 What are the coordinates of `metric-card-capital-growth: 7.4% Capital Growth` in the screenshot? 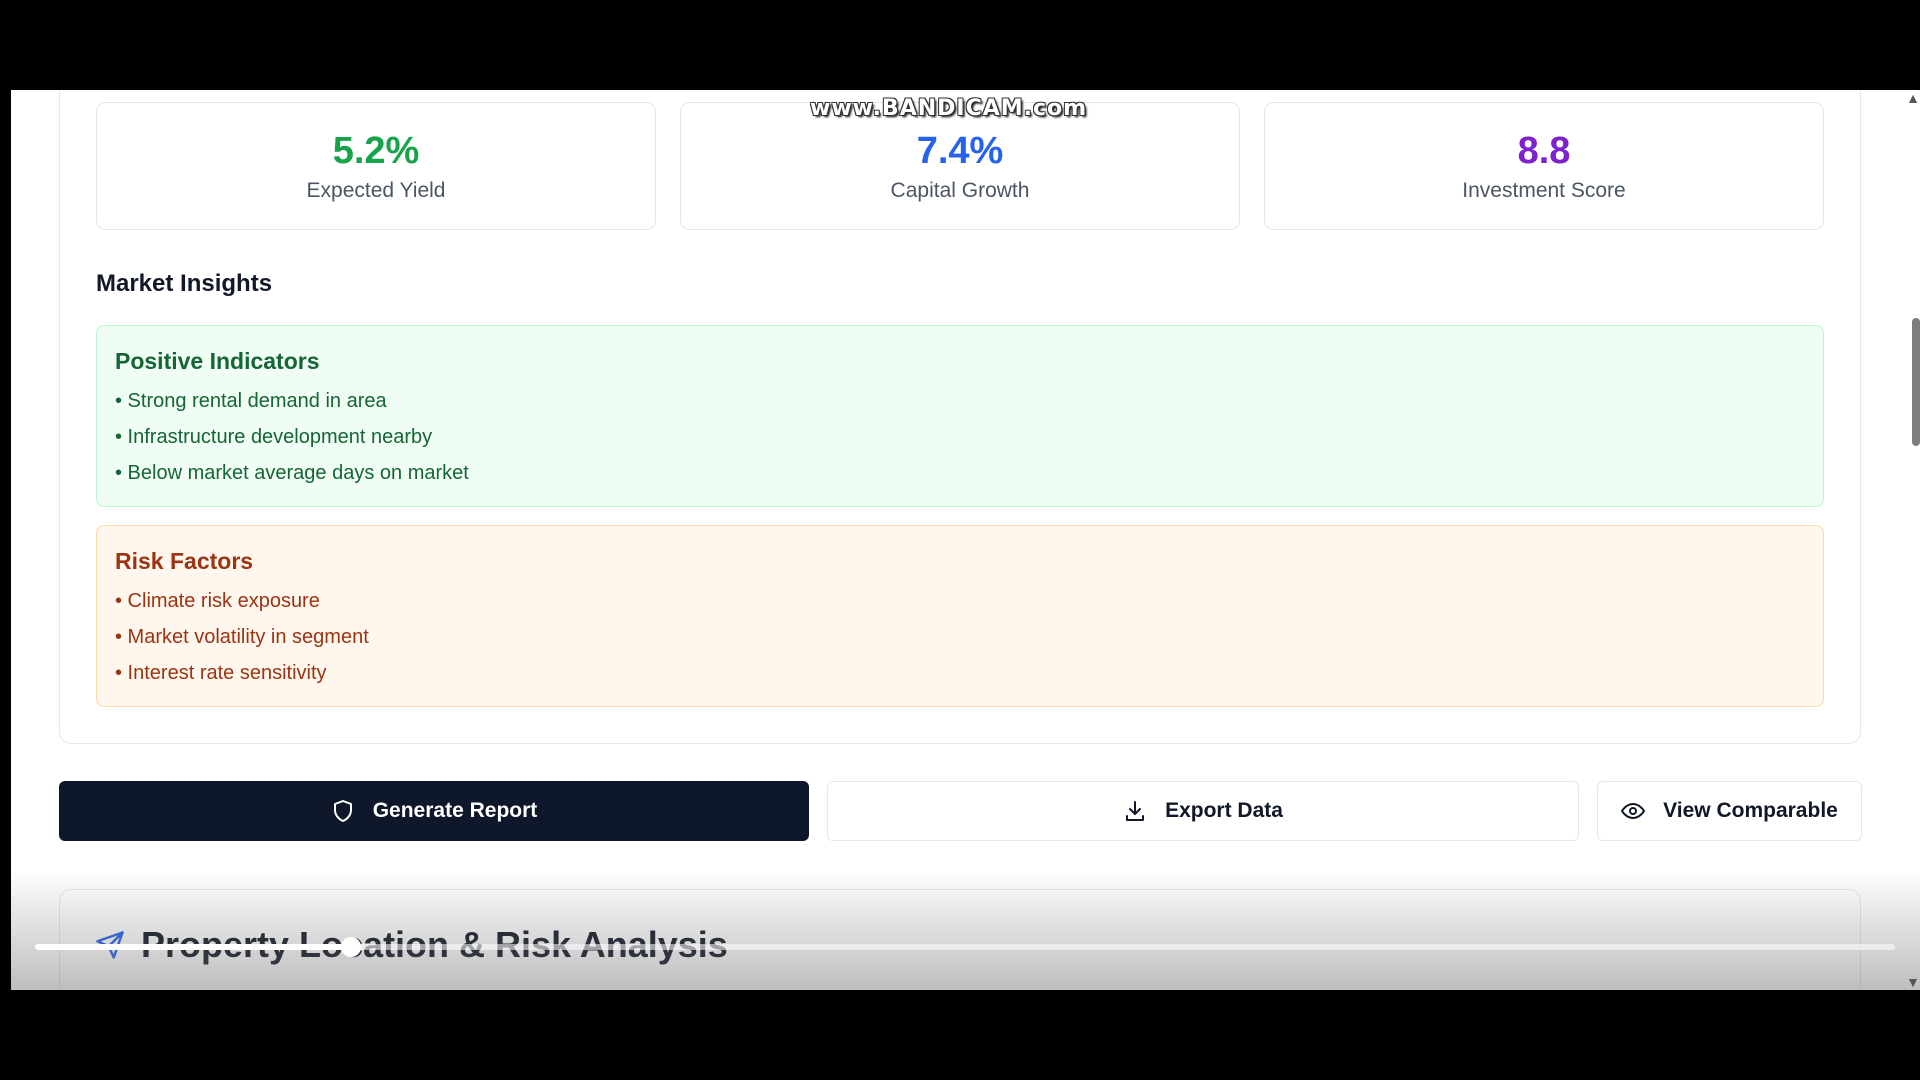 It's located at (960, 166).